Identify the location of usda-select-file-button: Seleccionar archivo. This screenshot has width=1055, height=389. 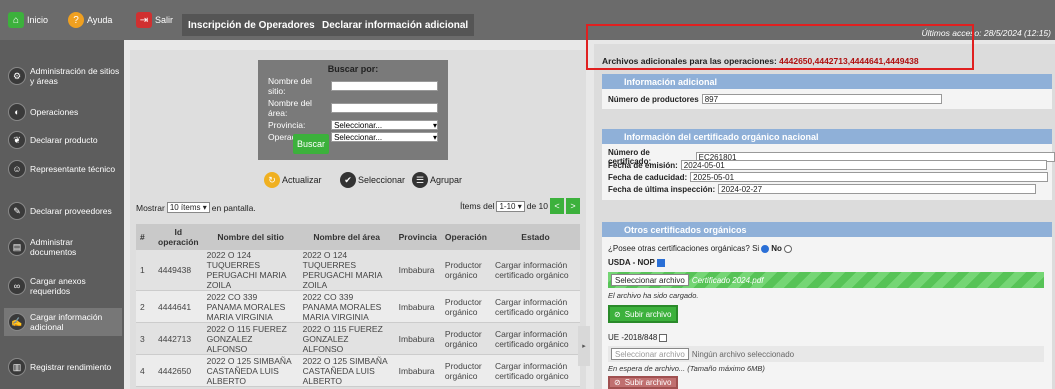
(650, 280).